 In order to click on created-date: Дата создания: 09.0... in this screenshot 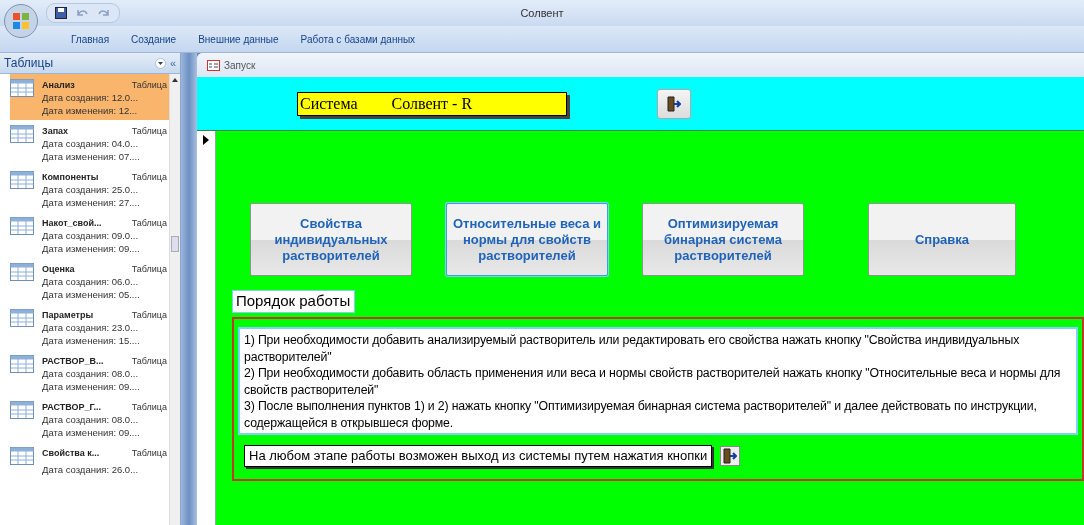, I will do `click(91, 236)`.